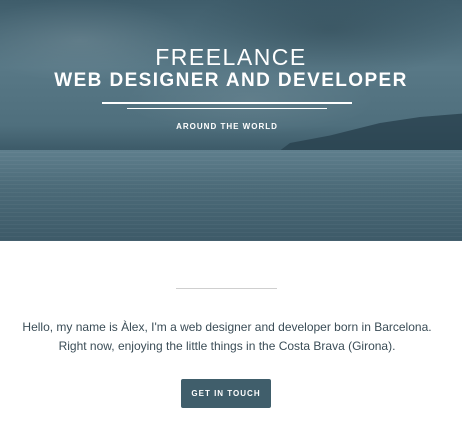 This screenshot has height=438, width=462. I want to click on hero-subtitle: AROUND THE WORLD, so click(227, 126).